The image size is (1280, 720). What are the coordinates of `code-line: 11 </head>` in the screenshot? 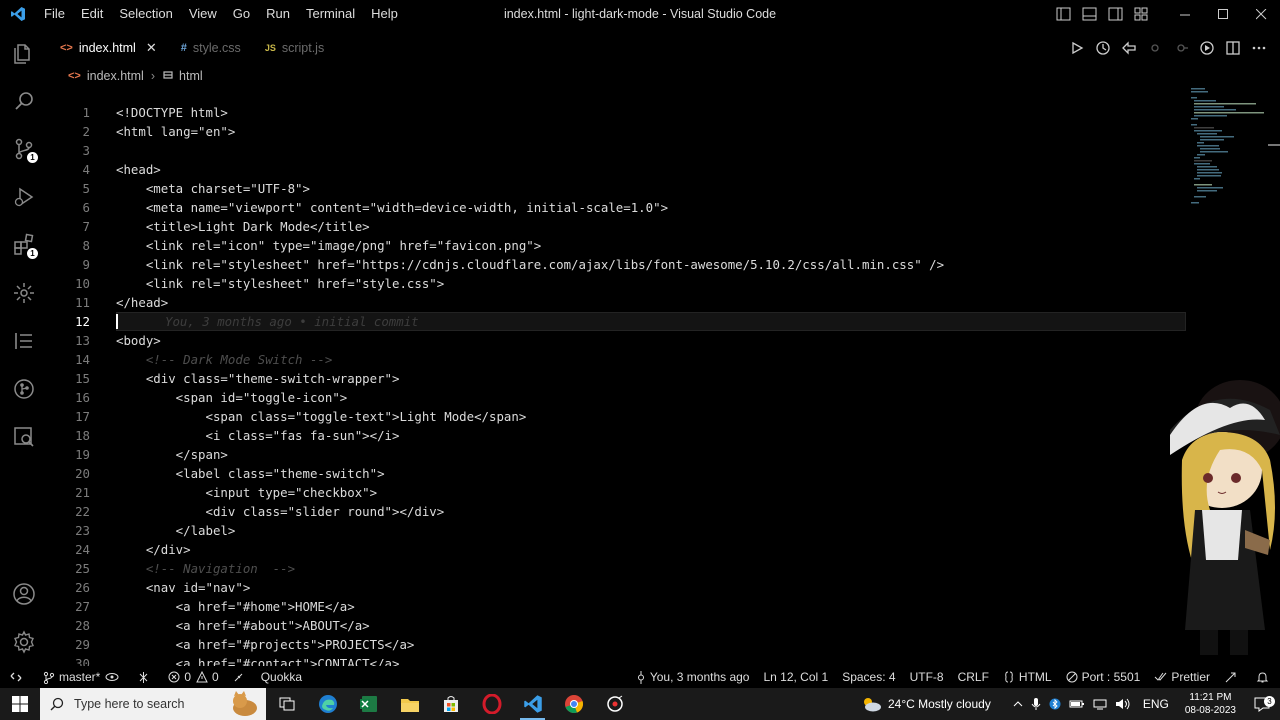 It's located at (618, 302).